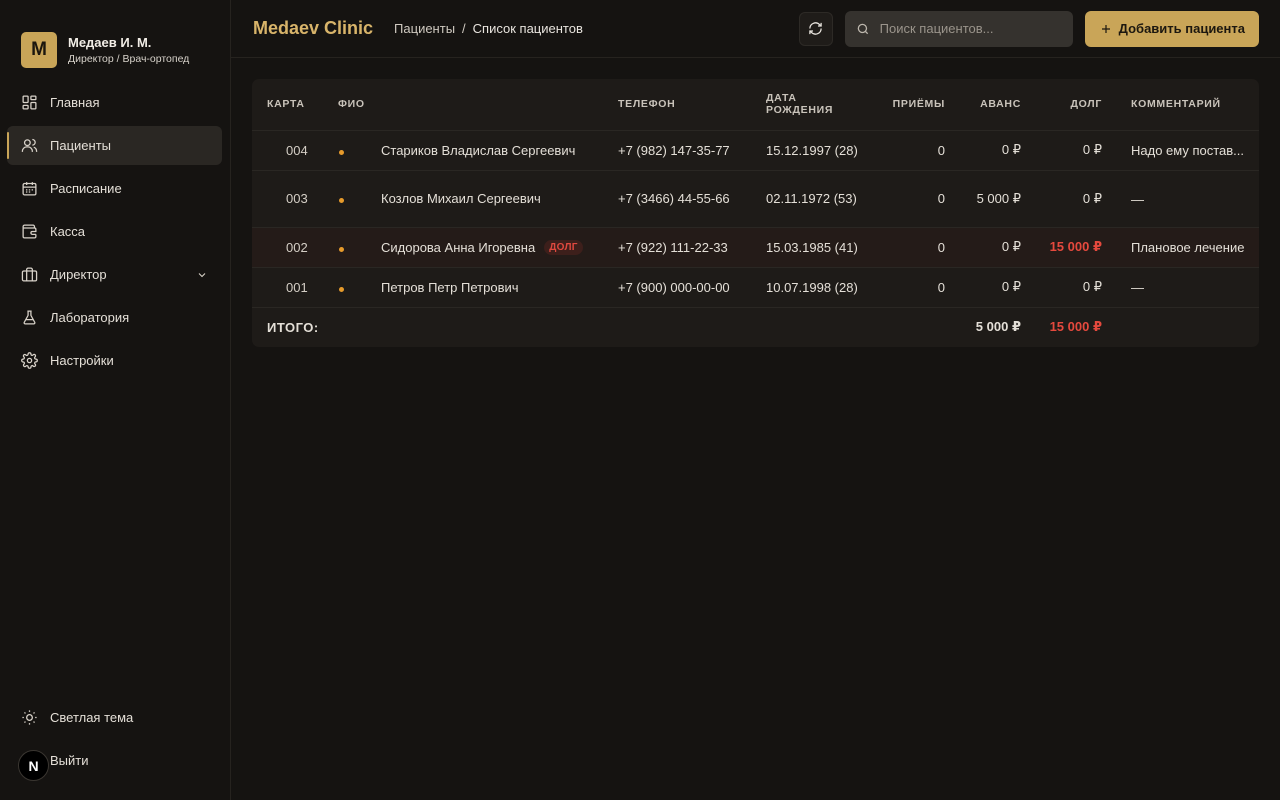 The width and height of the screenshot is (1280, 800). What do you see at coordinates (114, 102) in the screenshot?
I see `sidebar-item-home: Главная` at bounding box center [114, 102].